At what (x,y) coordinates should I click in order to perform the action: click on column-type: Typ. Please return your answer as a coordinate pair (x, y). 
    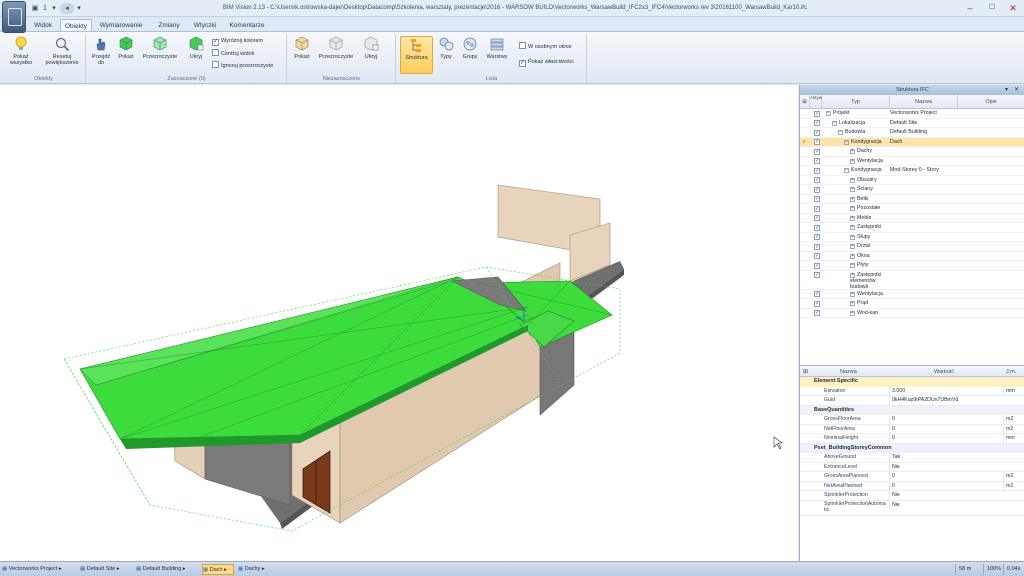
    Looking at the image, I should click on (856, 102).